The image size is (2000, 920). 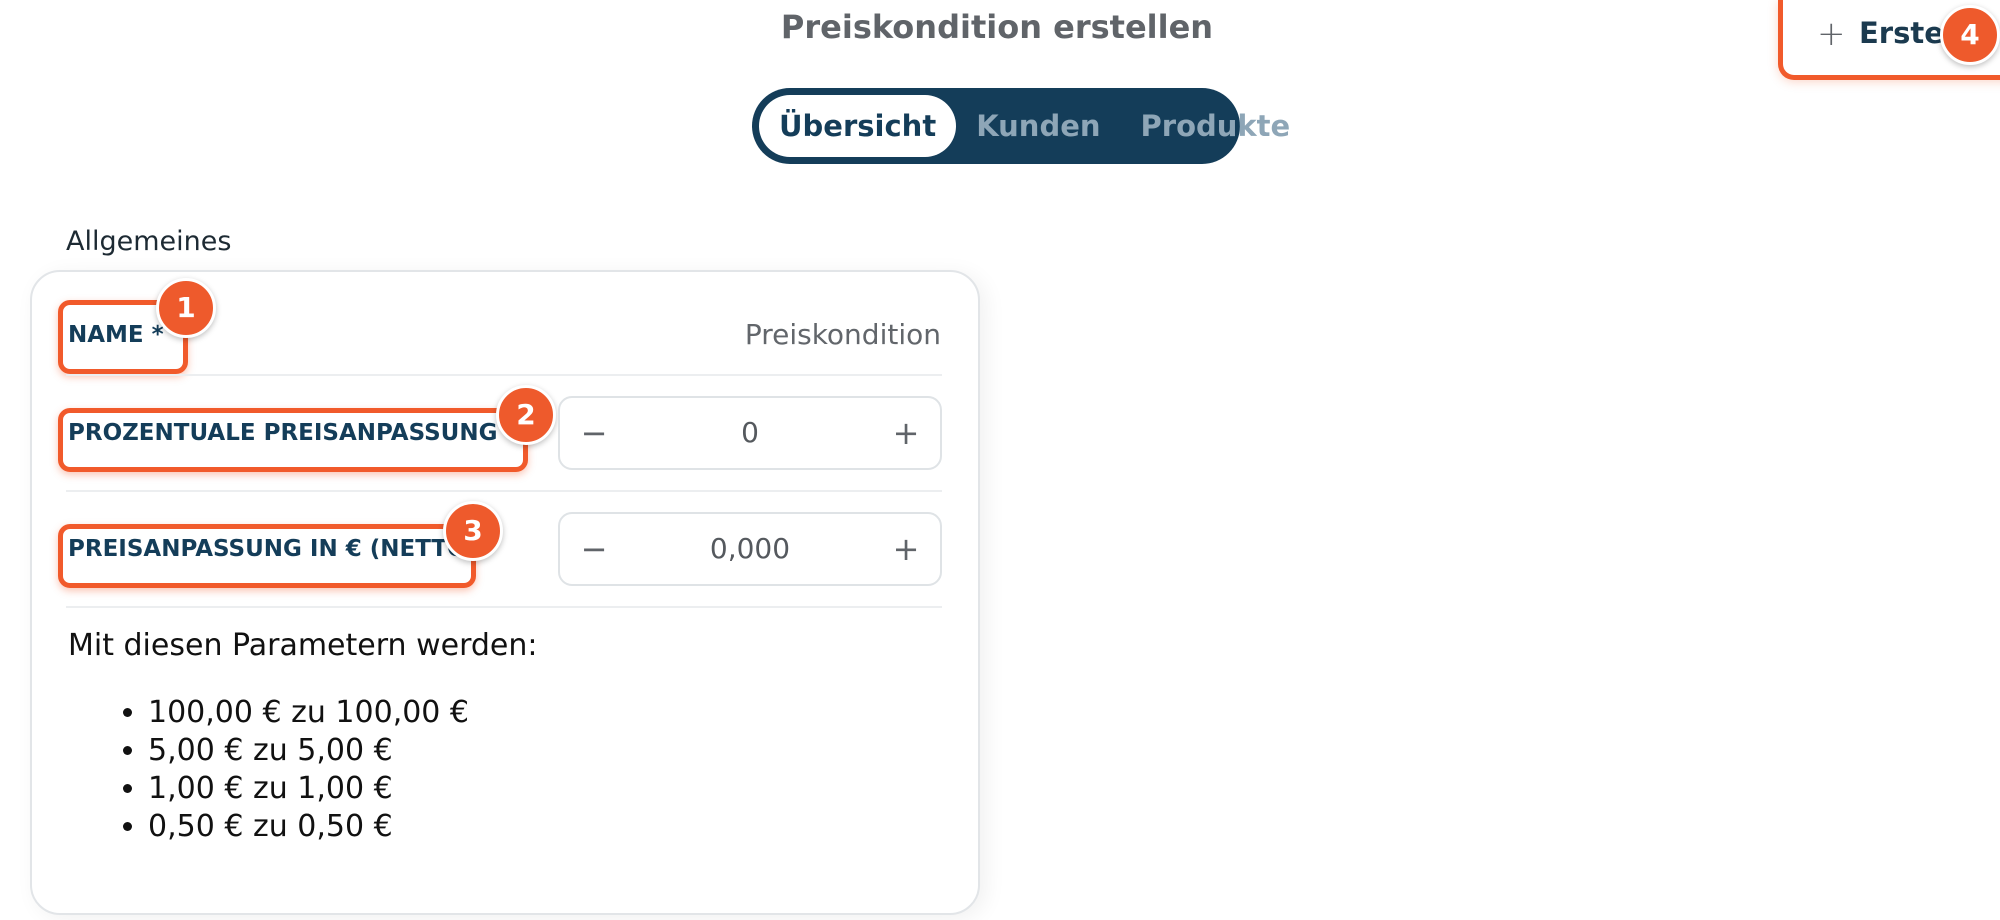 What do you see at coordinates (308, 827) in the screenshot?
I see `list-item: 0,50 € zu 0,50 €` at bounding box center [308, 827].